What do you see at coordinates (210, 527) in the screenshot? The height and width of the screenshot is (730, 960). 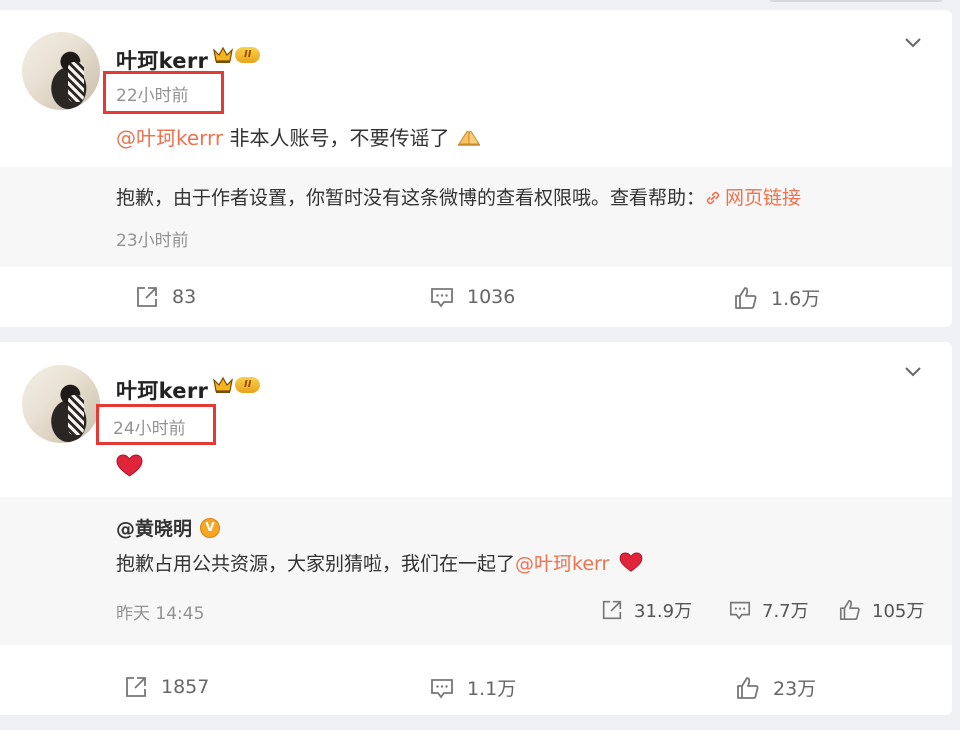 I see `verified-badge-icon: V` at bounding box center [210, 527].